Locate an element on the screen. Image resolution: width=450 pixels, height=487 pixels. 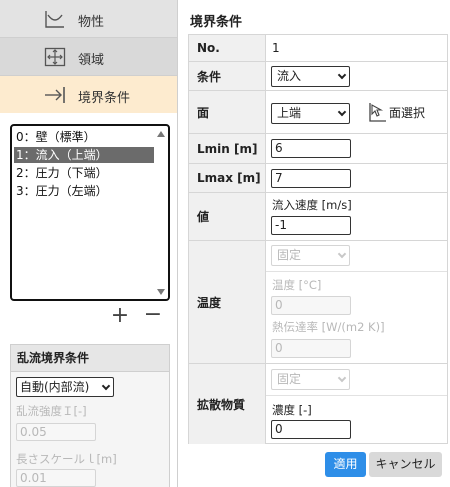
remove-boundary-button: − is located at coordinates (153, 315).